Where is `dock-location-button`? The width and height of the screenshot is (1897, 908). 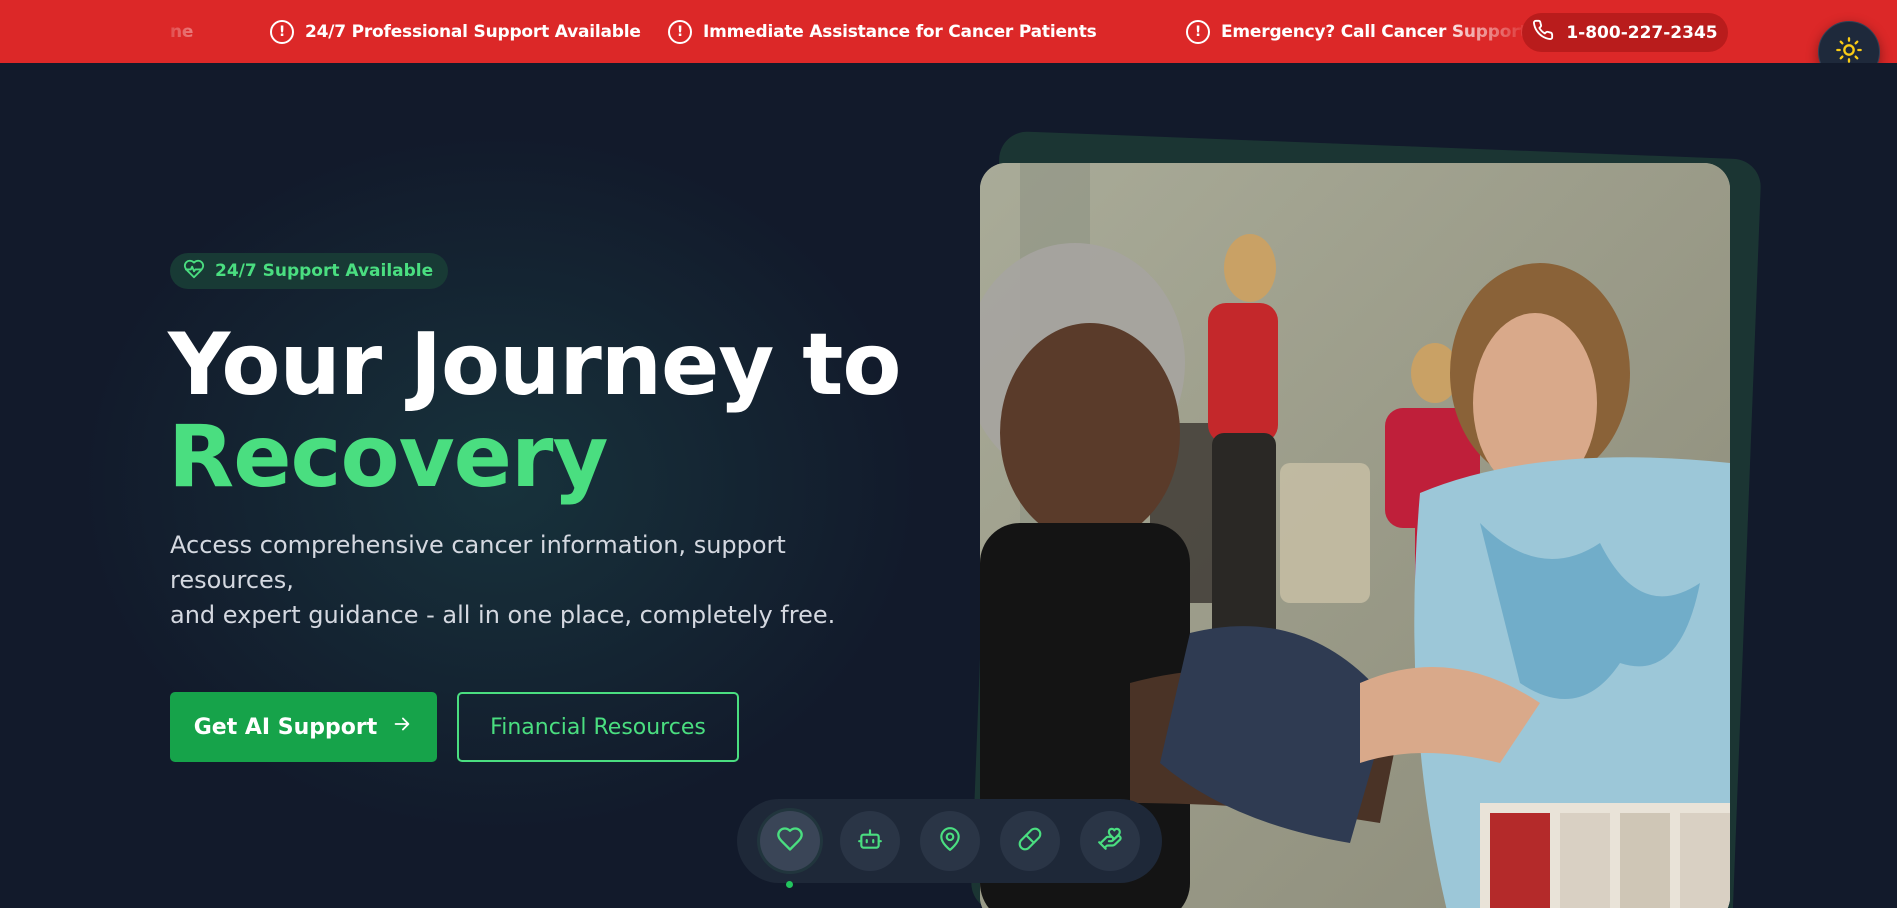 dock-location-button is located at coordinates (949, 841).